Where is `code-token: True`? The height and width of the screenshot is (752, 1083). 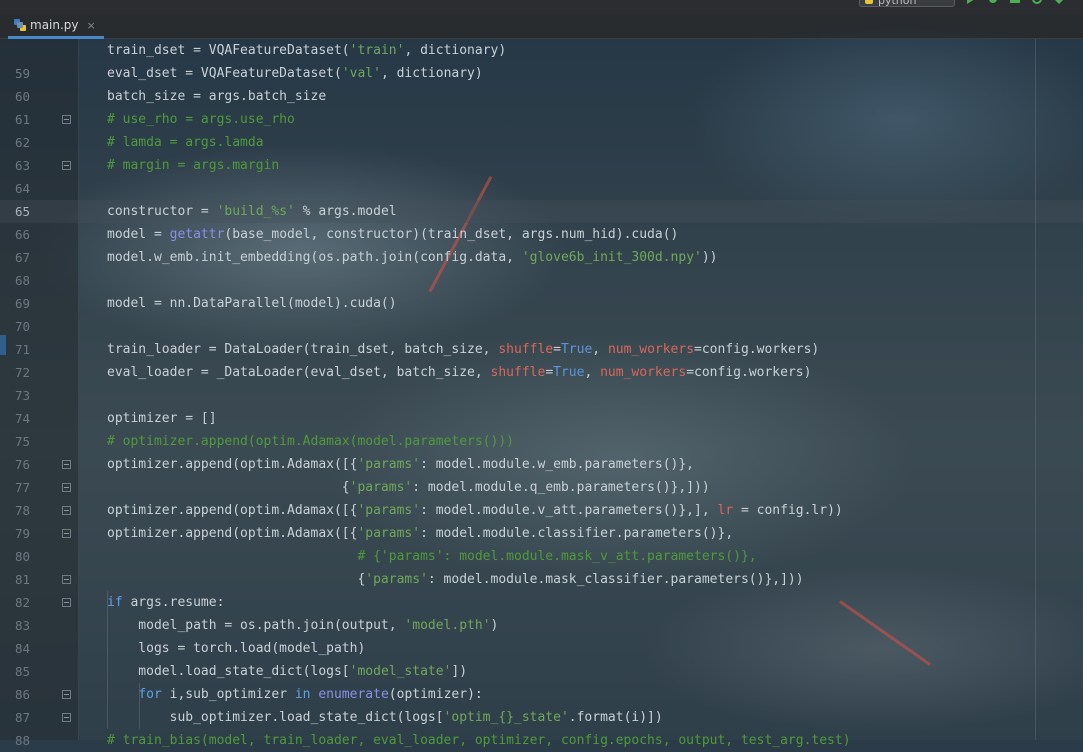 code-token: True is located at coordinates (576, 349).